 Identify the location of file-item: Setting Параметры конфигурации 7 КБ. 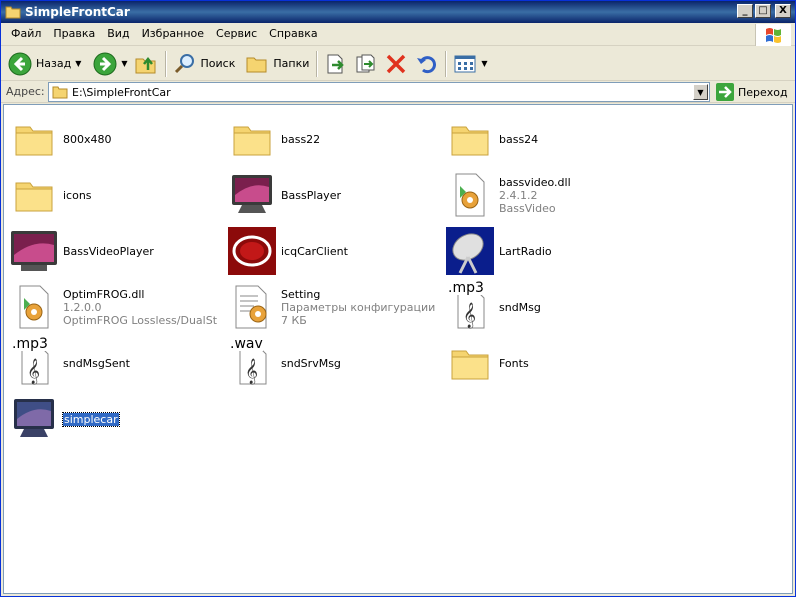
(335, 307).